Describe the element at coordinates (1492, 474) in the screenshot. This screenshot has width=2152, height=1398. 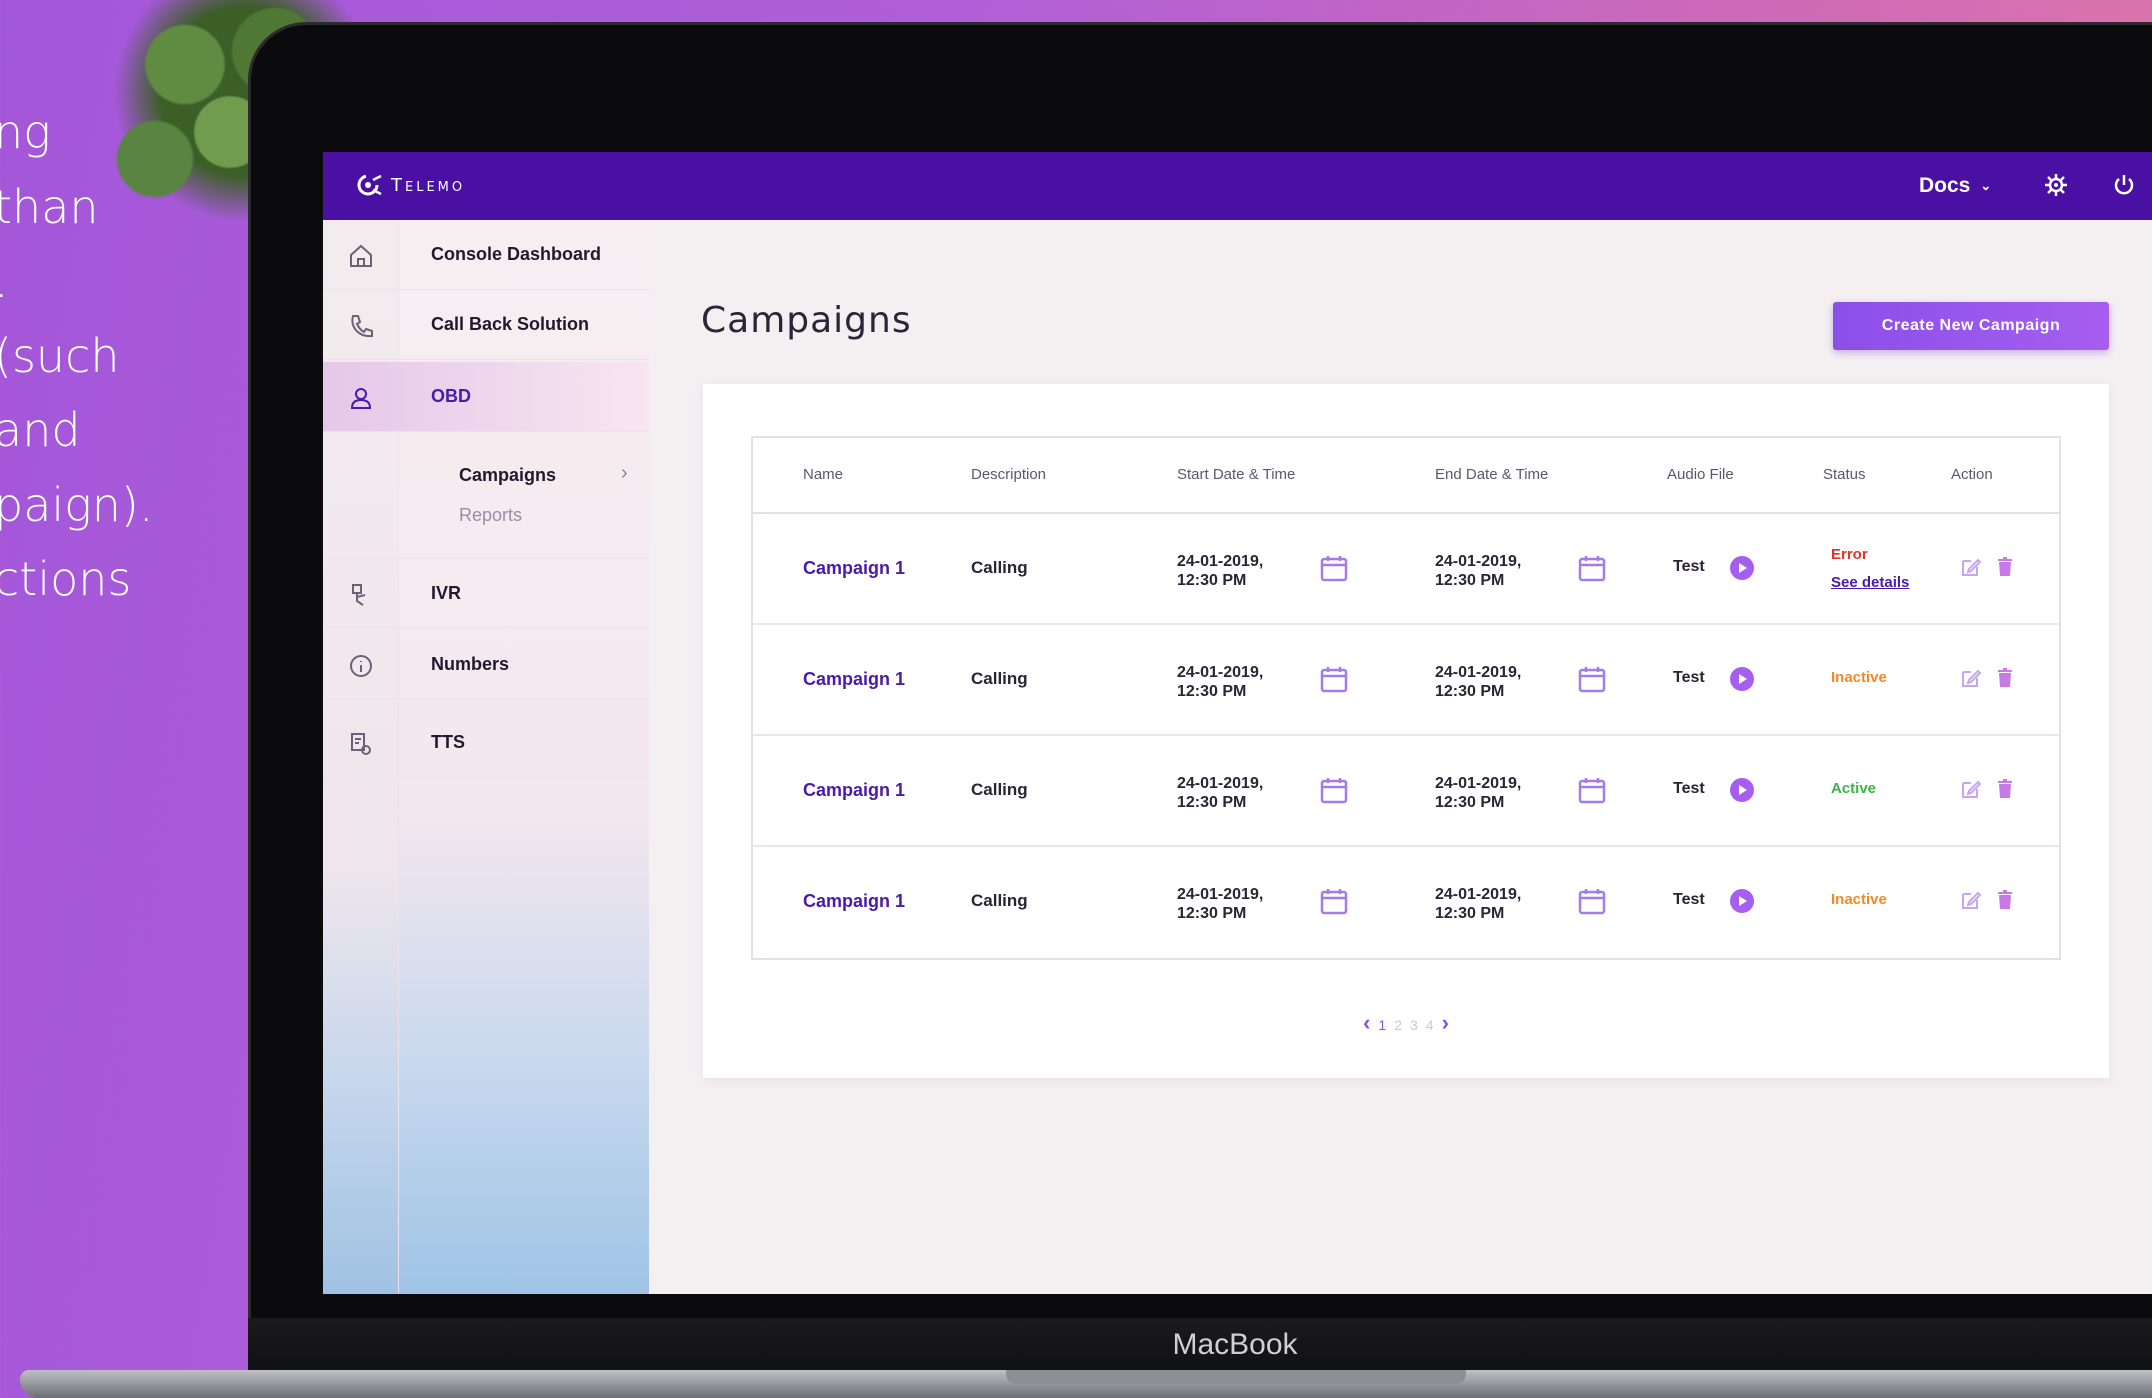
I see `column-header: End Date & Time` at that location.